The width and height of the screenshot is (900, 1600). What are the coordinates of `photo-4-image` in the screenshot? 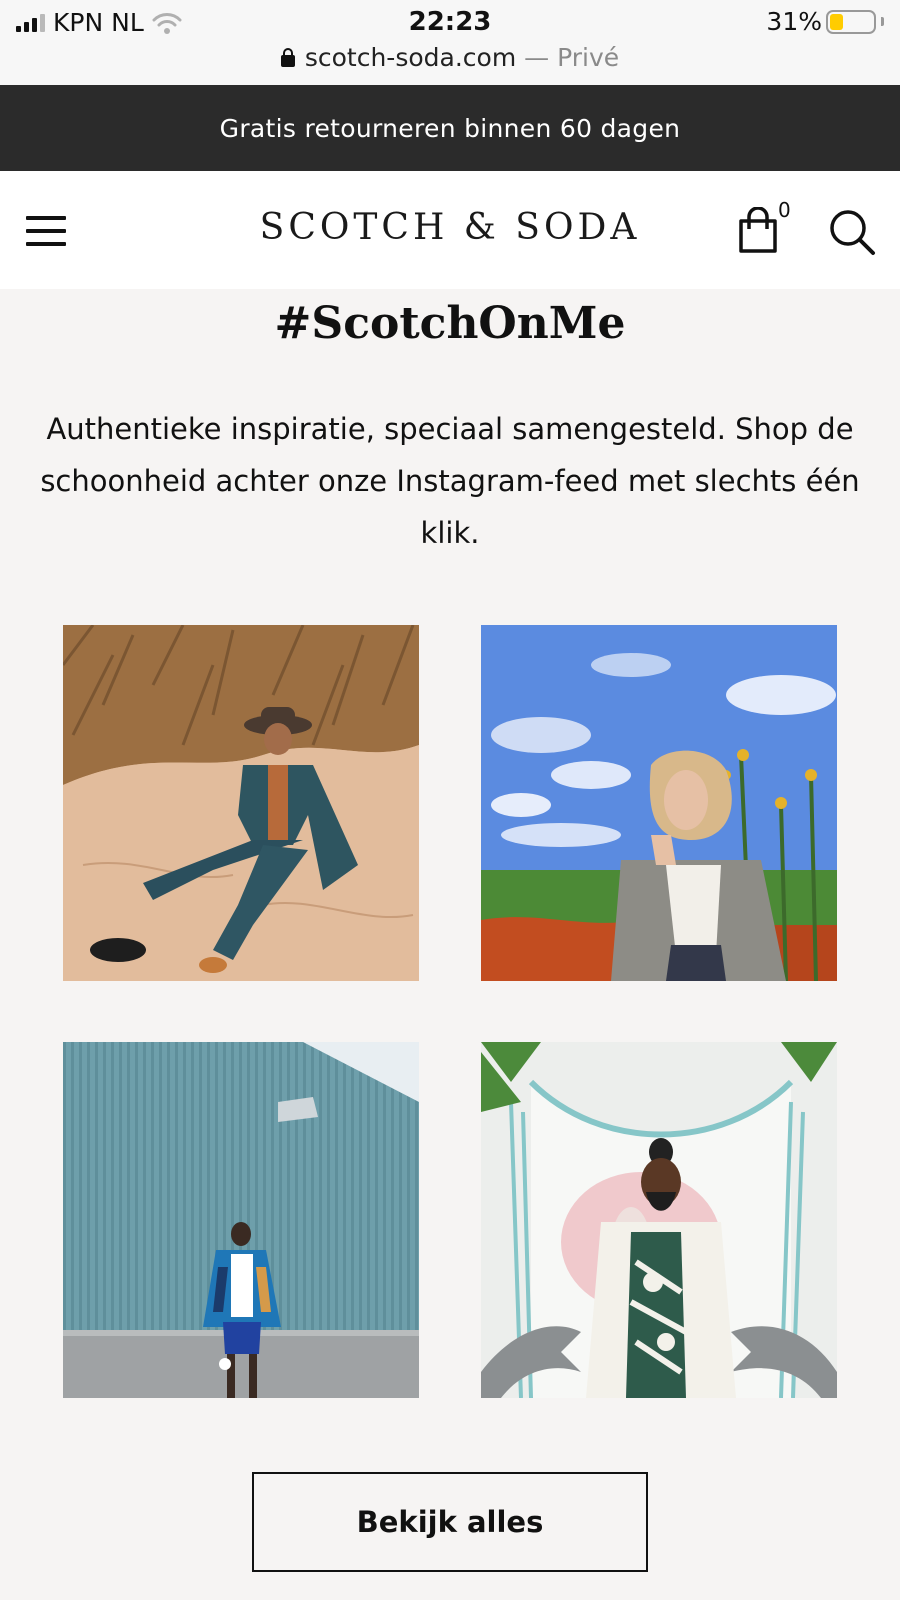 It's located at (659, 1220).